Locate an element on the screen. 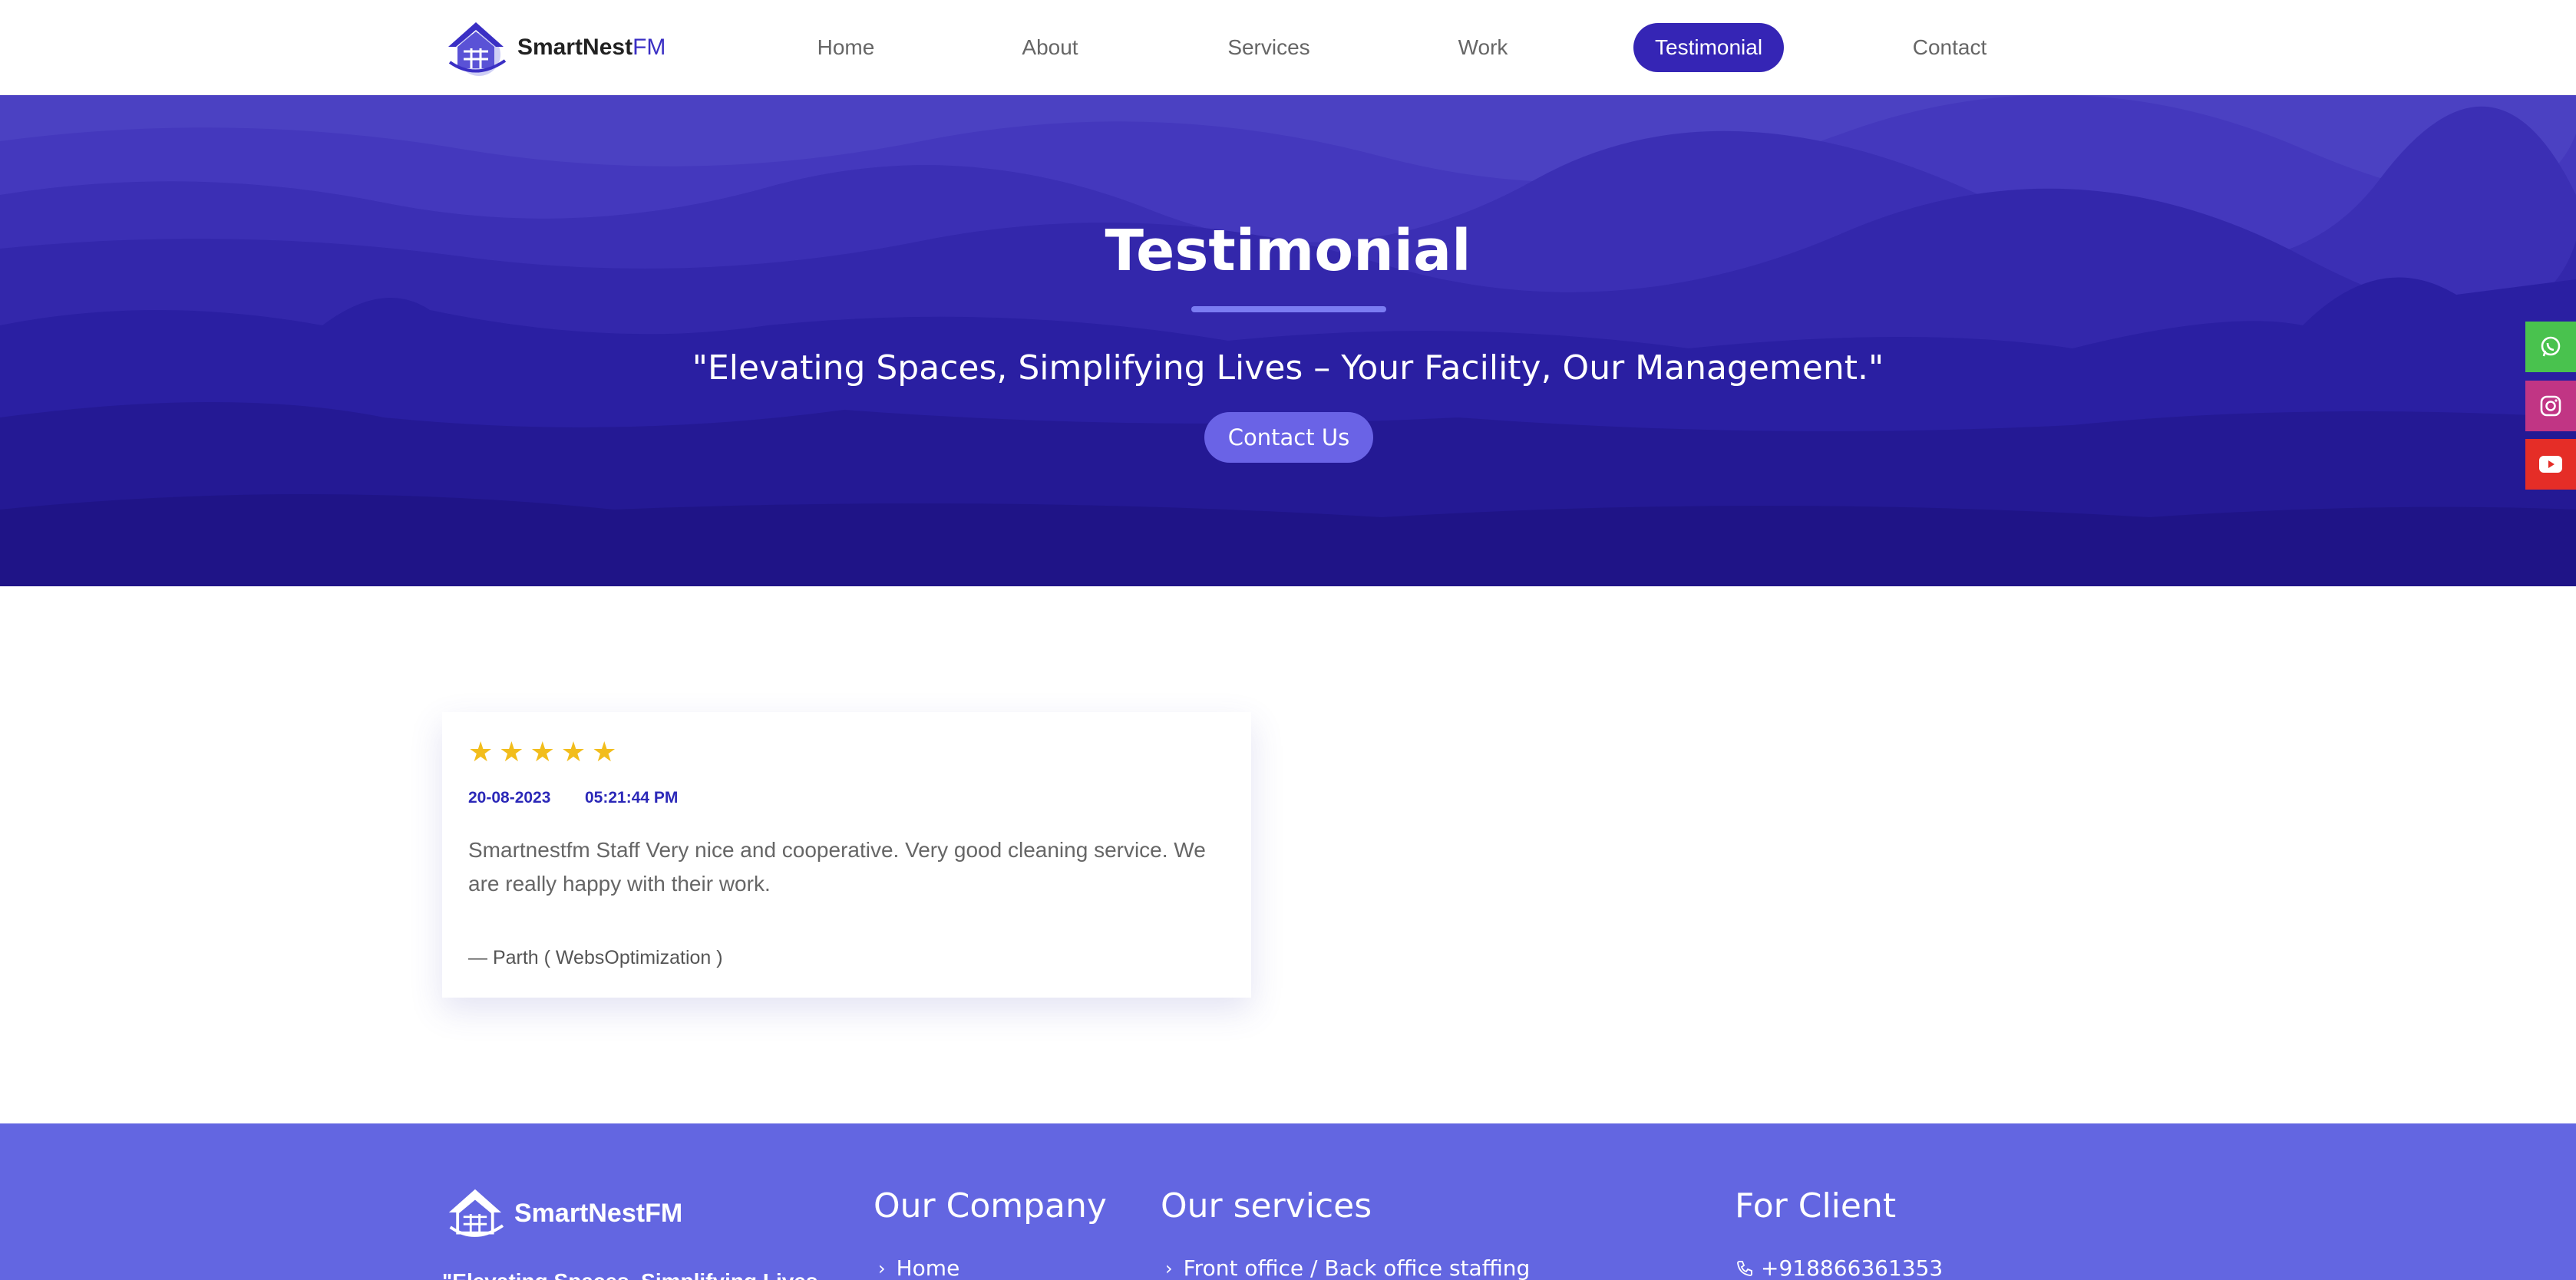 Image resolution: width=2576 pixels, height=1280 pixels. whatsapp-button is located at coordinates (2550, 347).